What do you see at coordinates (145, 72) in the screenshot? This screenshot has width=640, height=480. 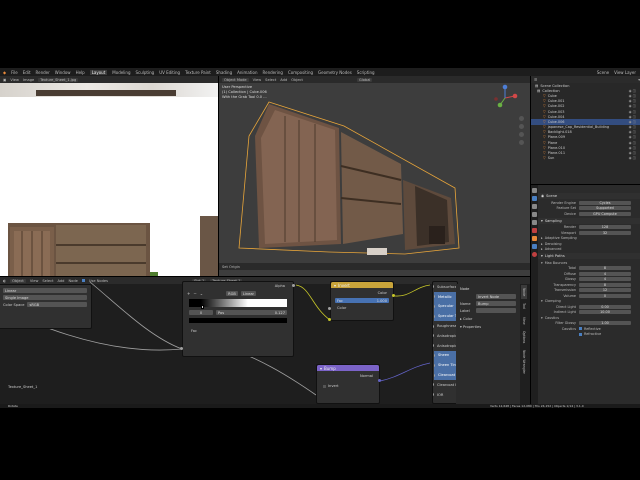 I see `workspace-tab-sculpting: Sculpting` at bounding box center [145, 72].